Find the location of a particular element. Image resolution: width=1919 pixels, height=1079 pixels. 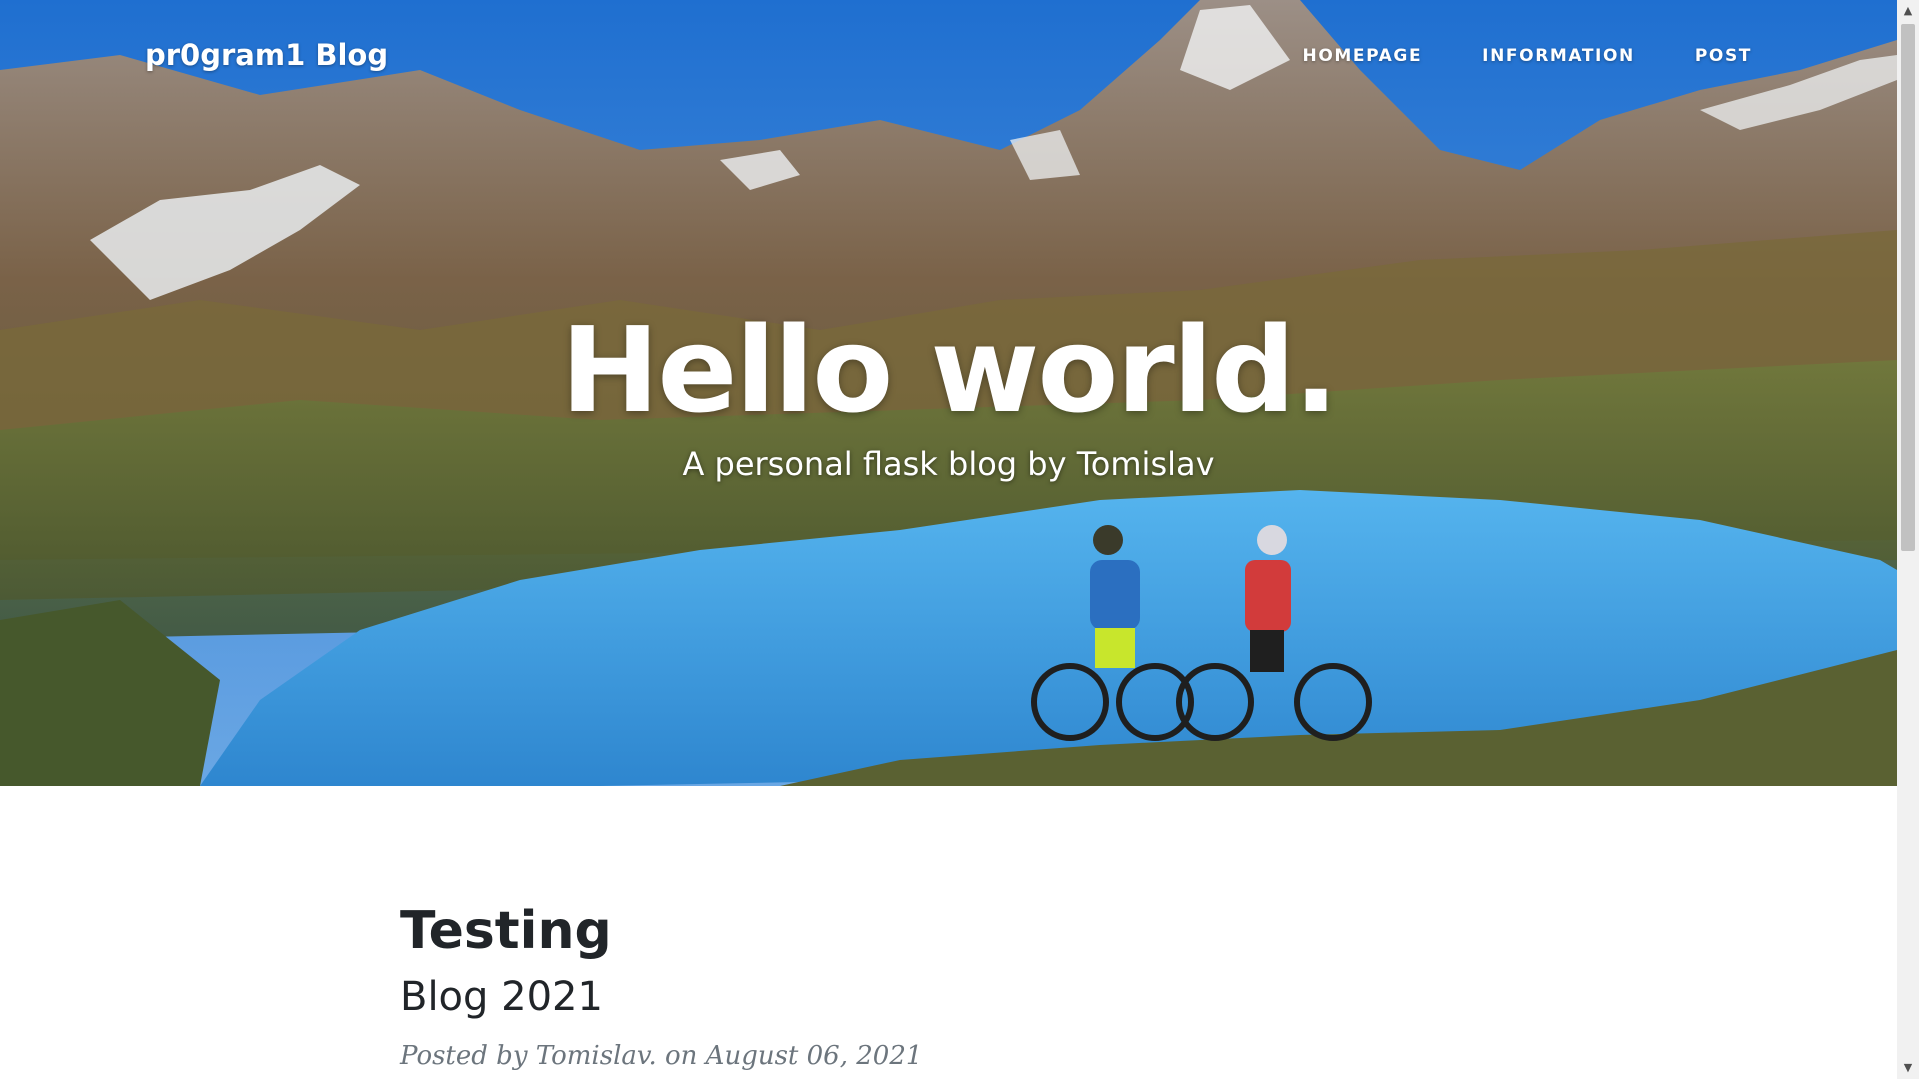

nav-link-homepage: Homepage is located at coordinates (1363, 56).